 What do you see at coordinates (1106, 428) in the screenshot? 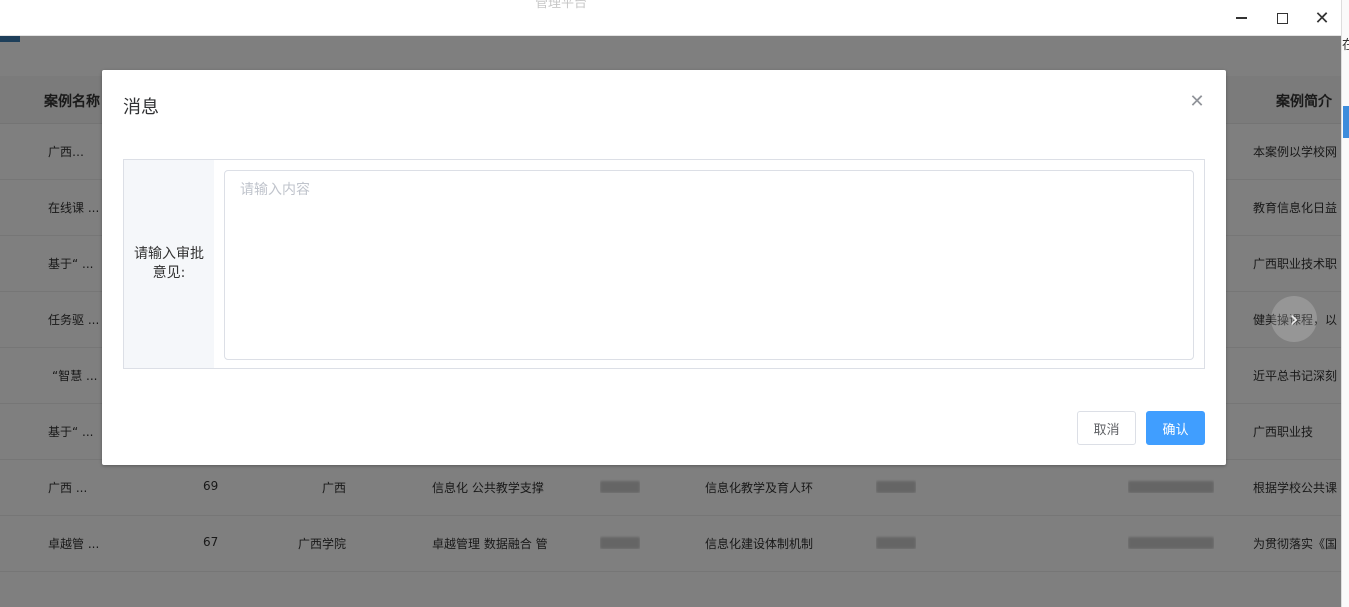
I see `cancel-button: 取消` at bounding box center [1106, 428].